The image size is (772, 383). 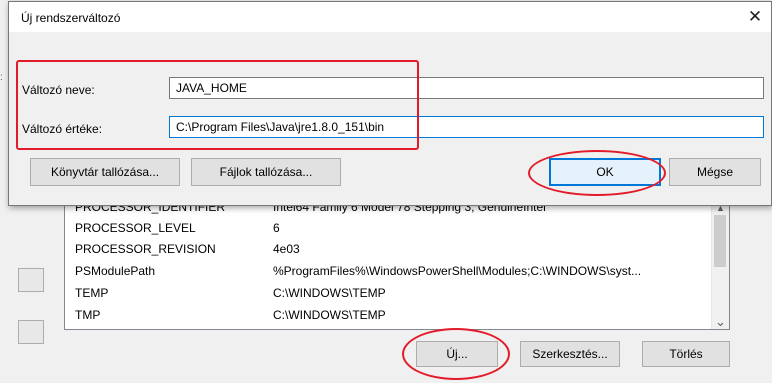 I want to click on vertical-scrollbar: ▲ ⌄, so click(x=720, y=265).